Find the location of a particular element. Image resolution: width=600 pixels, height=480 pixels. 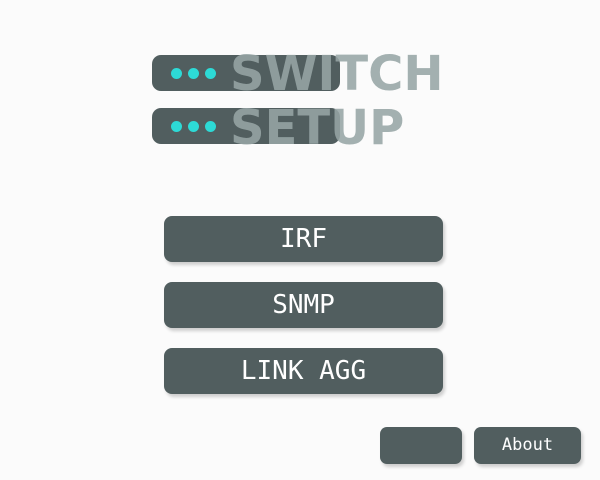

snmp-button: SNMP is located at coordinates (303, 305).